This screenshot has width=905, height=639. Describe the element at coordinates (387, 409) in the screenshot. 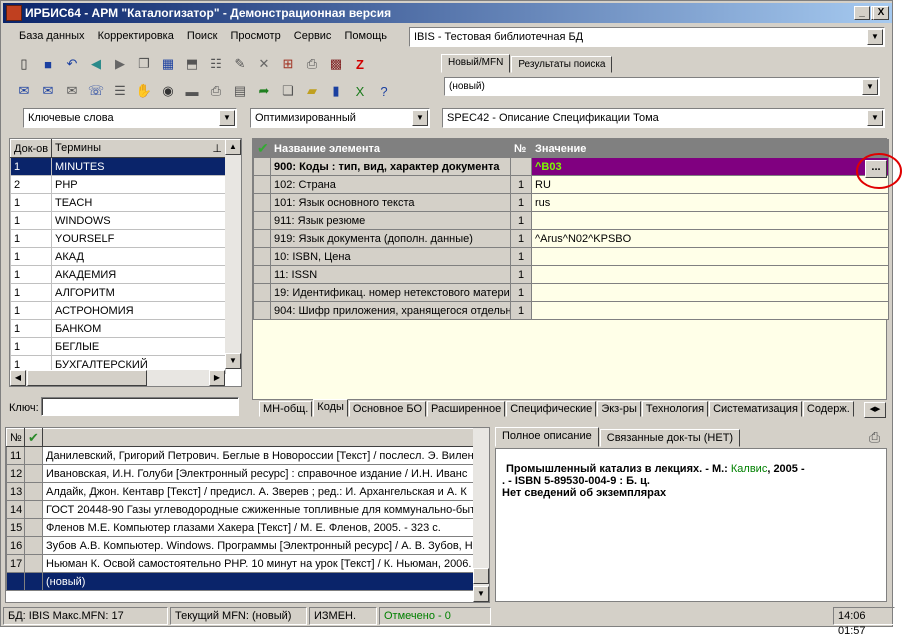

I see `tab-field-group: Основное БО` at that location.